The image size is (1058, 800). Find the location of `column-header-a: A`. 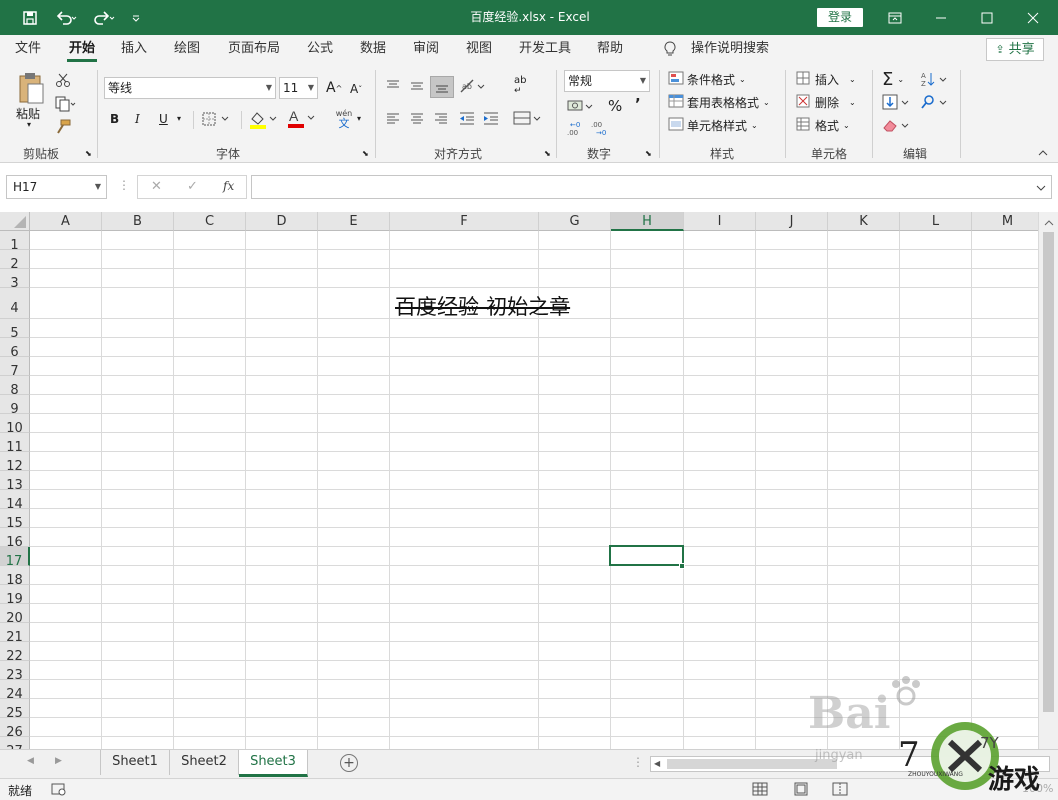

column-header-a: A is located at coordinates (66, 221).